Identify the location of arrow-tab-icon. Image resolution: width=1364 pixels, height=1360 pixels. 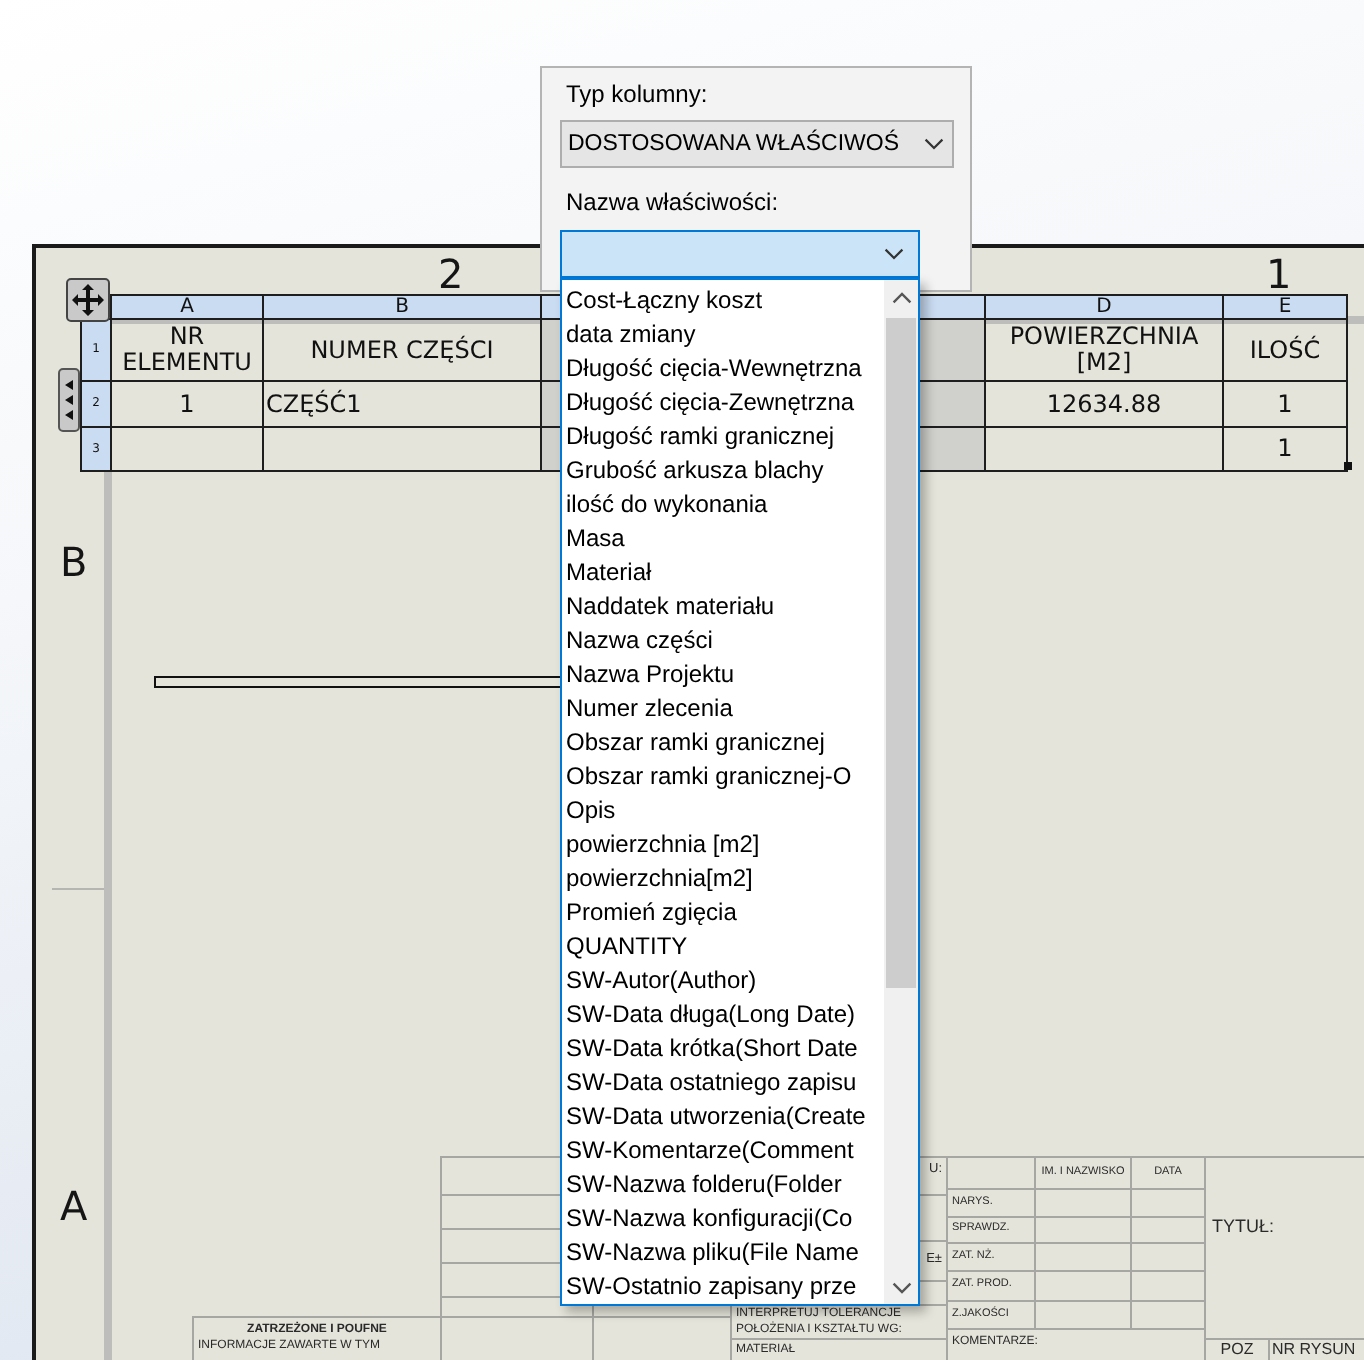
(69, 400).